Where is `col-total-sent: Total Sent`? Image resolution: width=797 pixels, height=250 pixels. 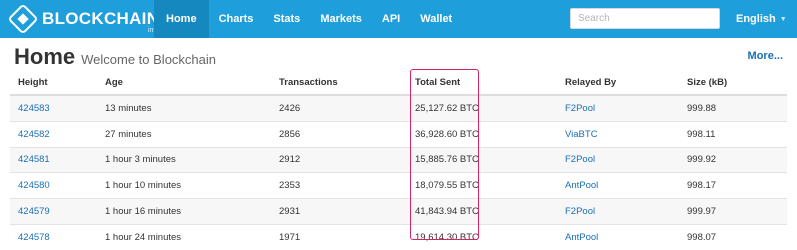 col-total-sent: Total Sent is located at coordinates (482, 83).